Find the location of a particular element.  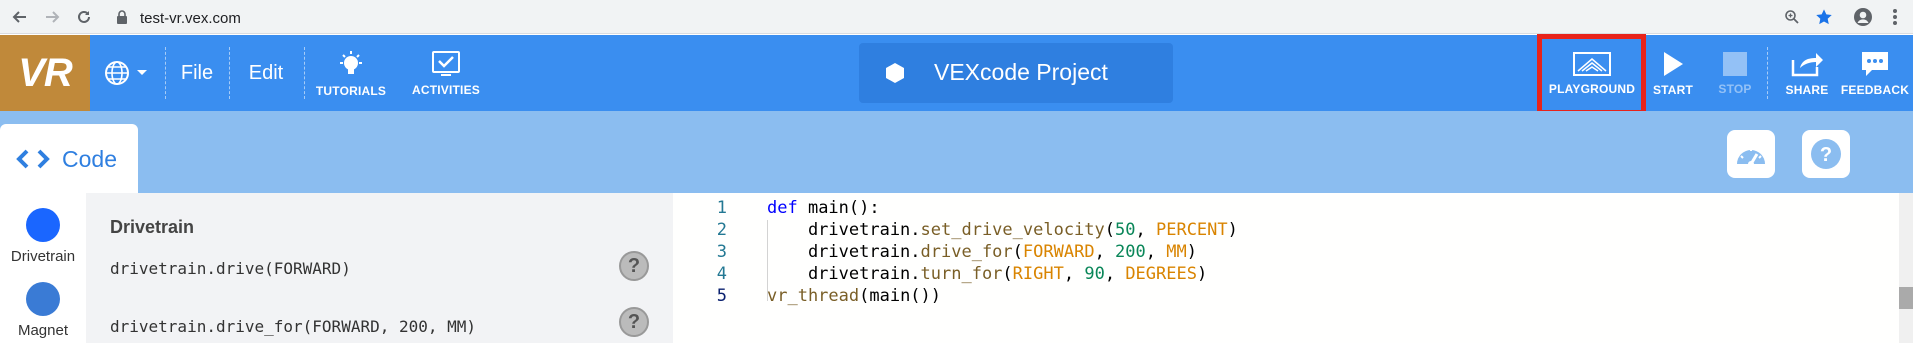

code-token: (main()) is located at coordinates (900, 296).